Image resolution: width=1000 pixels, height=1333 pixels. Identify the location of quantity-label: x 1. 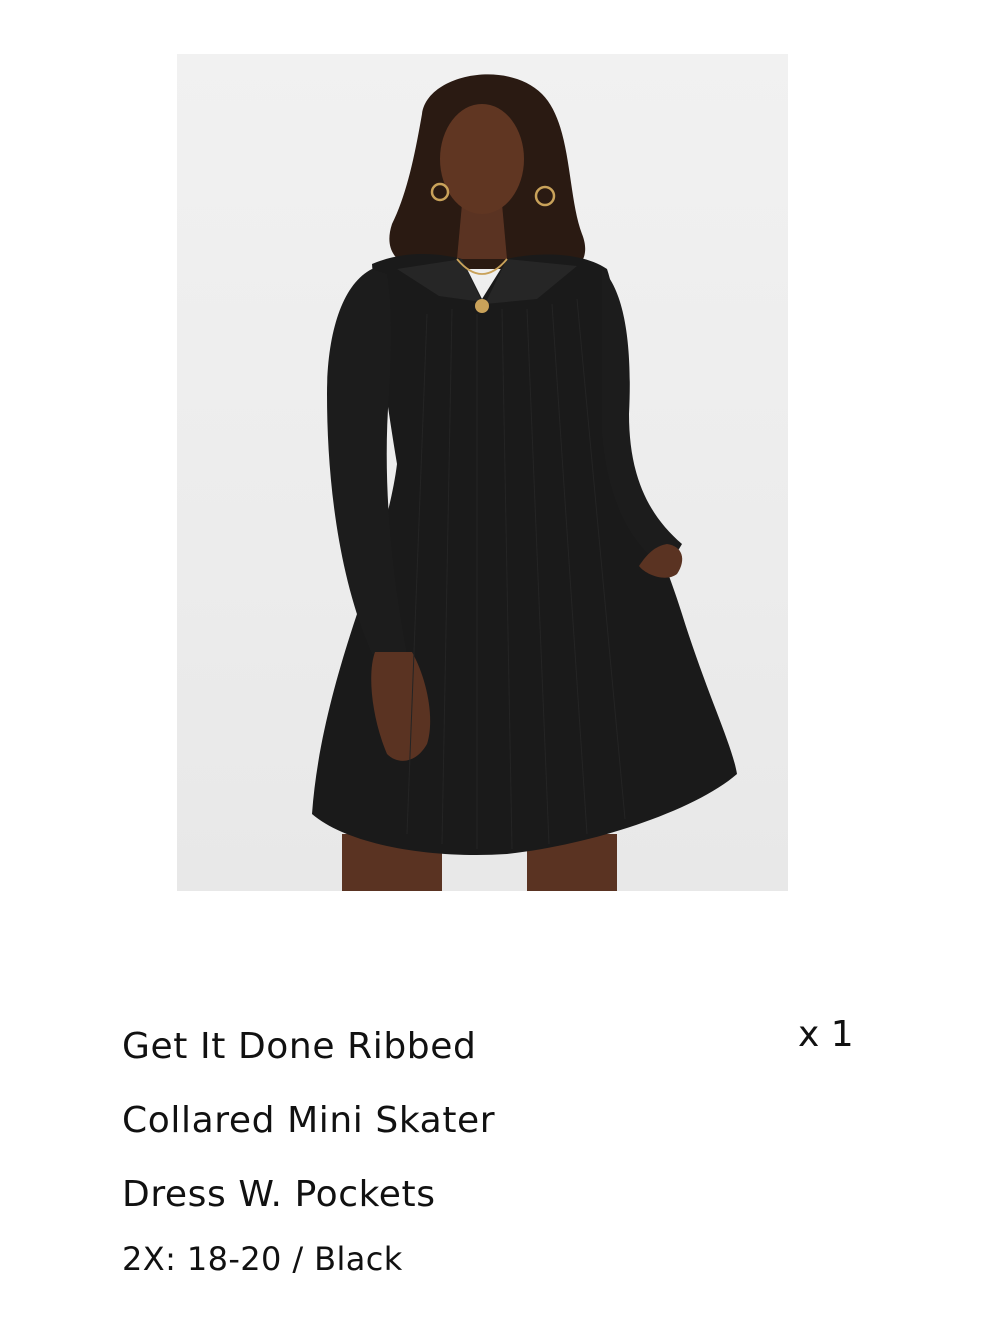
(826, 1034).